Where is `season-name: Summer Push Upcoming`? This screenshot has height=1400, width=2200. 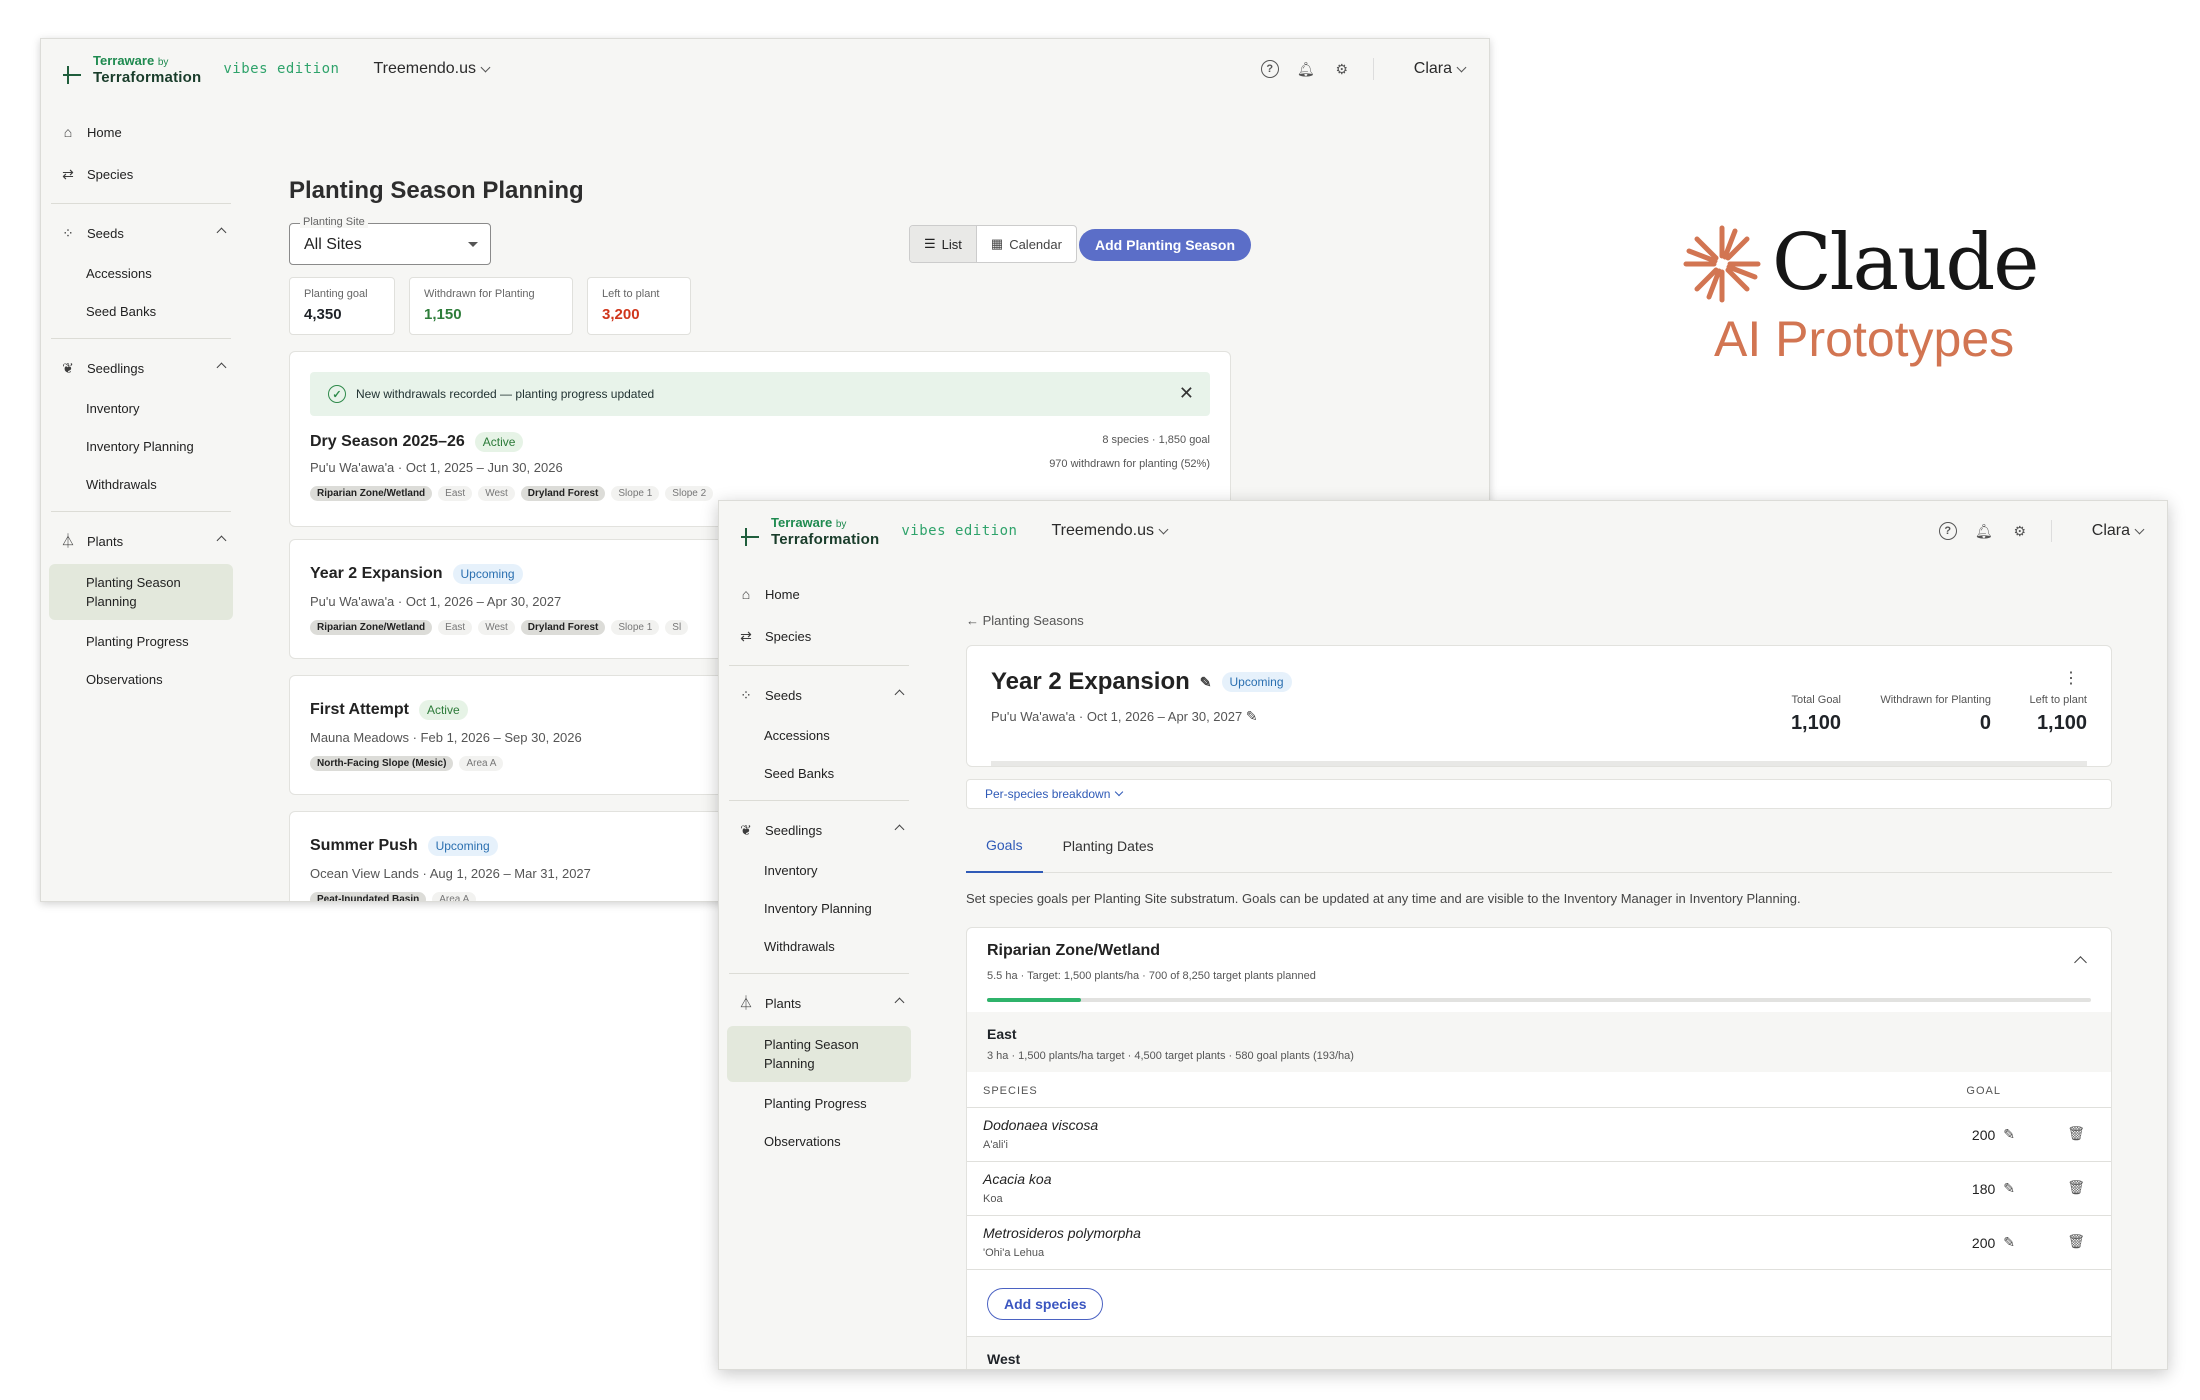
season-name: Summer Push Upcoming is located at coordinates (404, 846).